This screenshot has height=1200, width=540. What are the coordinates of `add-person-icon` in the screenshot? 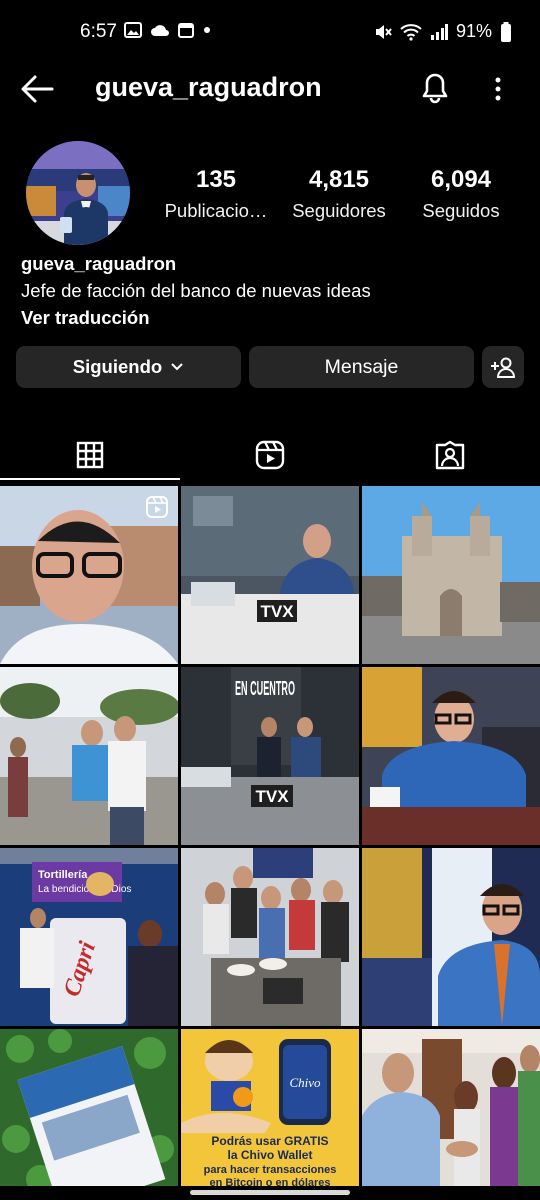 It's located at (503, 367).